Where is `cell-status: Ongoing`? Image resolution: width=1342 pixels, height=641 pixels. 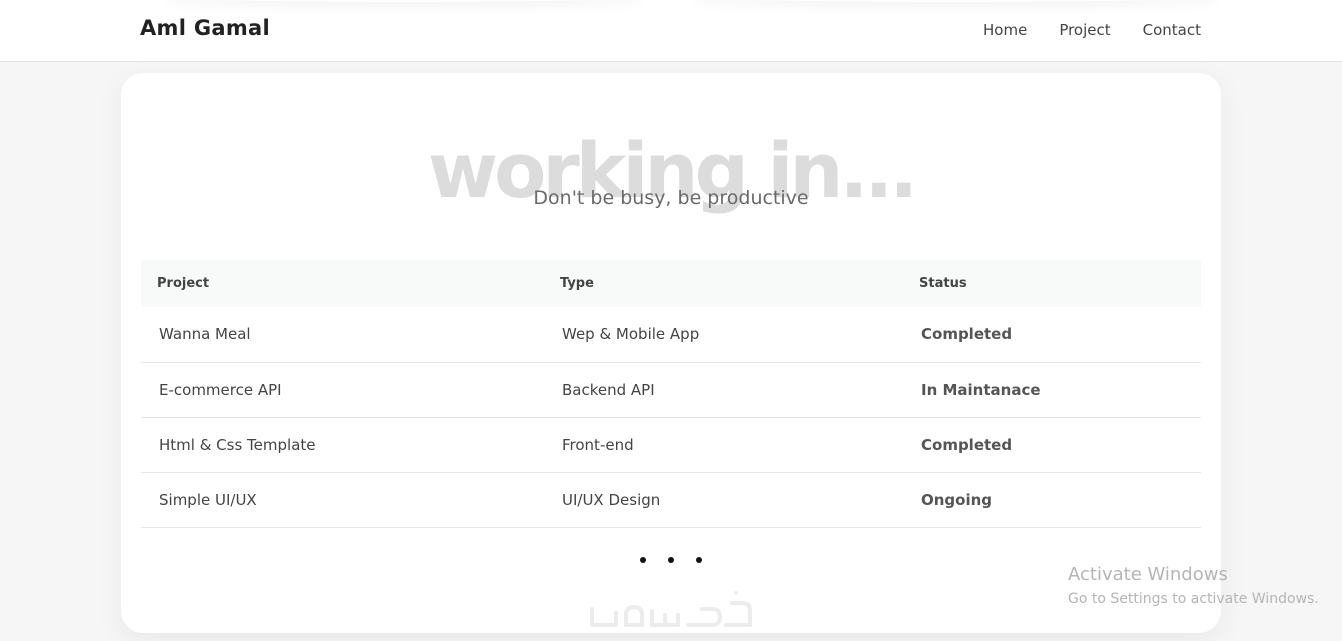 cell-status: Ongoing is located at coordinates (957, 499).